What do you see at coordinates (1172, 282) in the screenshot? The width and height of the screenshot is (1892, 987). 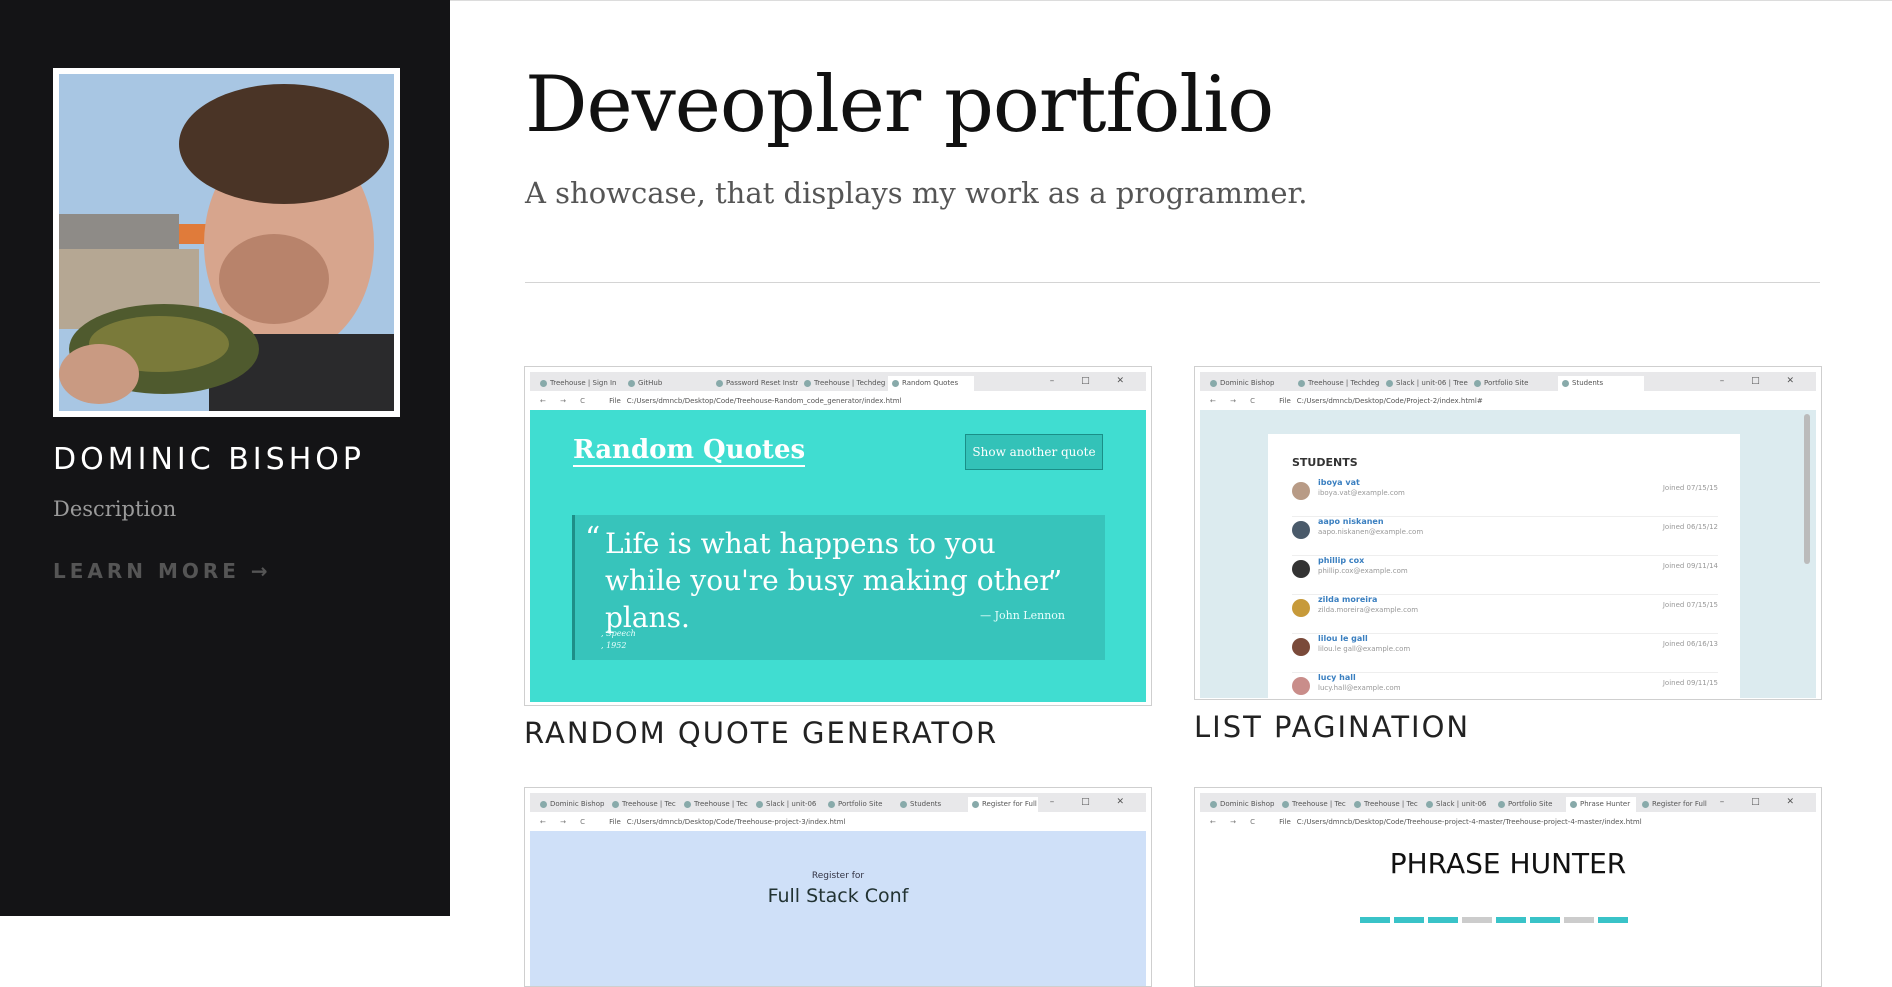 I see `header-divider` at bounding box center [1172, 282].